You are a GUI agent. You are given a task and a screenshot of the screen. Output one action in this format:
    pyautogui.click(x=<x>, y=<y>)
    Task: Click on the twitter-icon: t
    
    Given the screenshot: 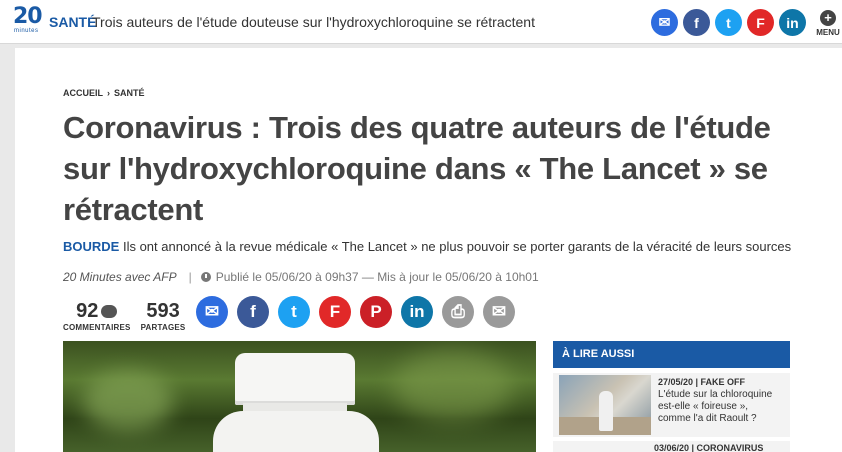 What is the action you would take?
    pyautogui.click(x=728, y=22)
    